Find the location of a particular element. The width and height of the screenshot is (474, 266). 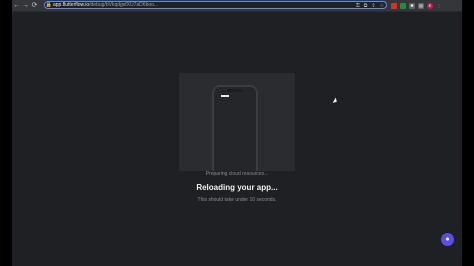

extension-green-icon is located at coordinates (403, 5).